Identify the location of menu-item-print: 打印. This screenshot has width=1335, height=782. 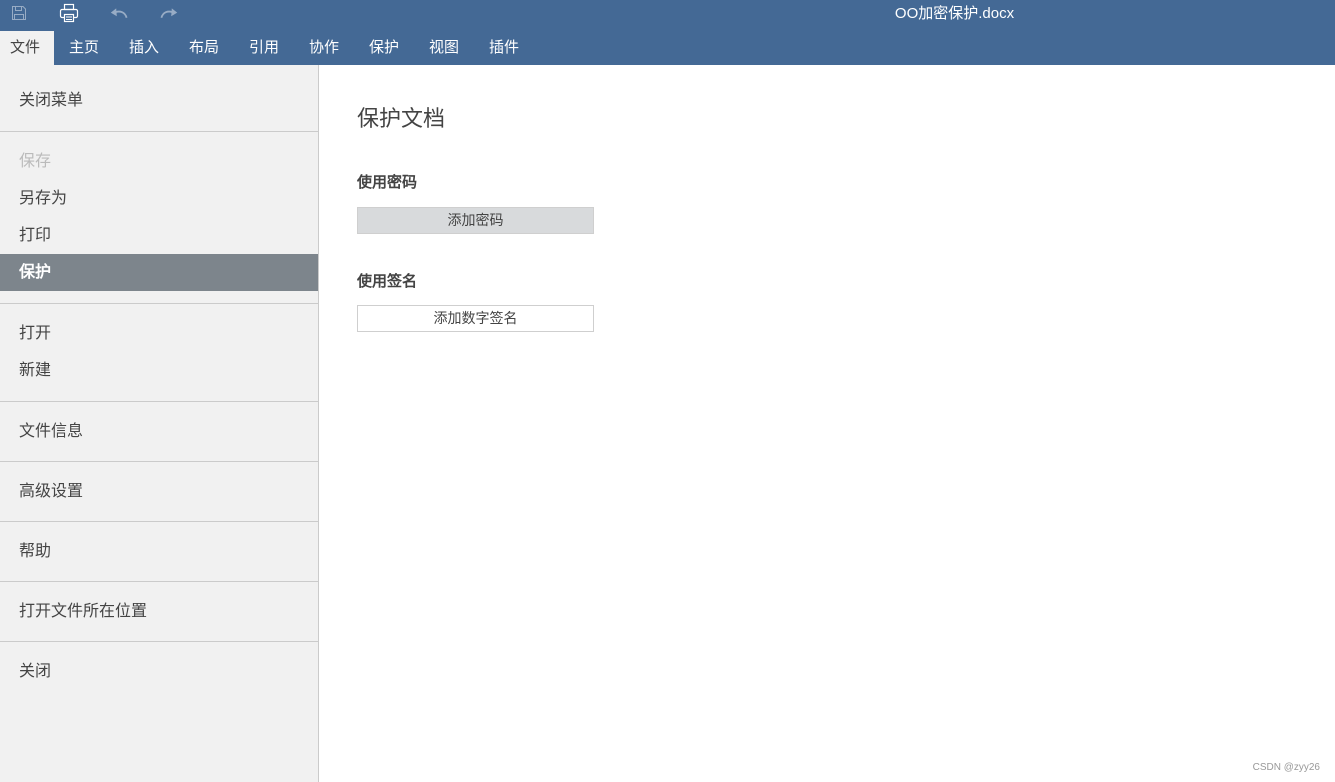
(159, 235).